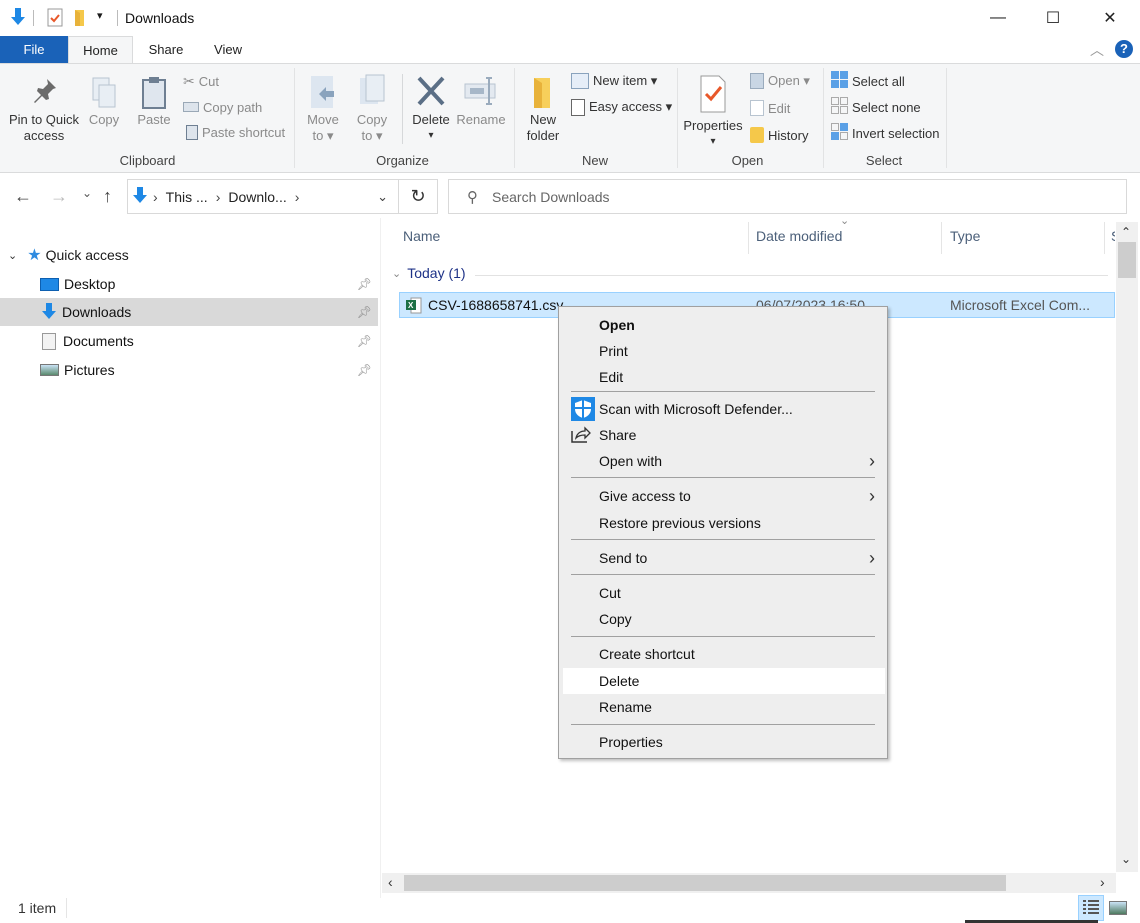  Describe the element at coordinates (723, 636) in the screenshot. I see `menu-separator` at that location.